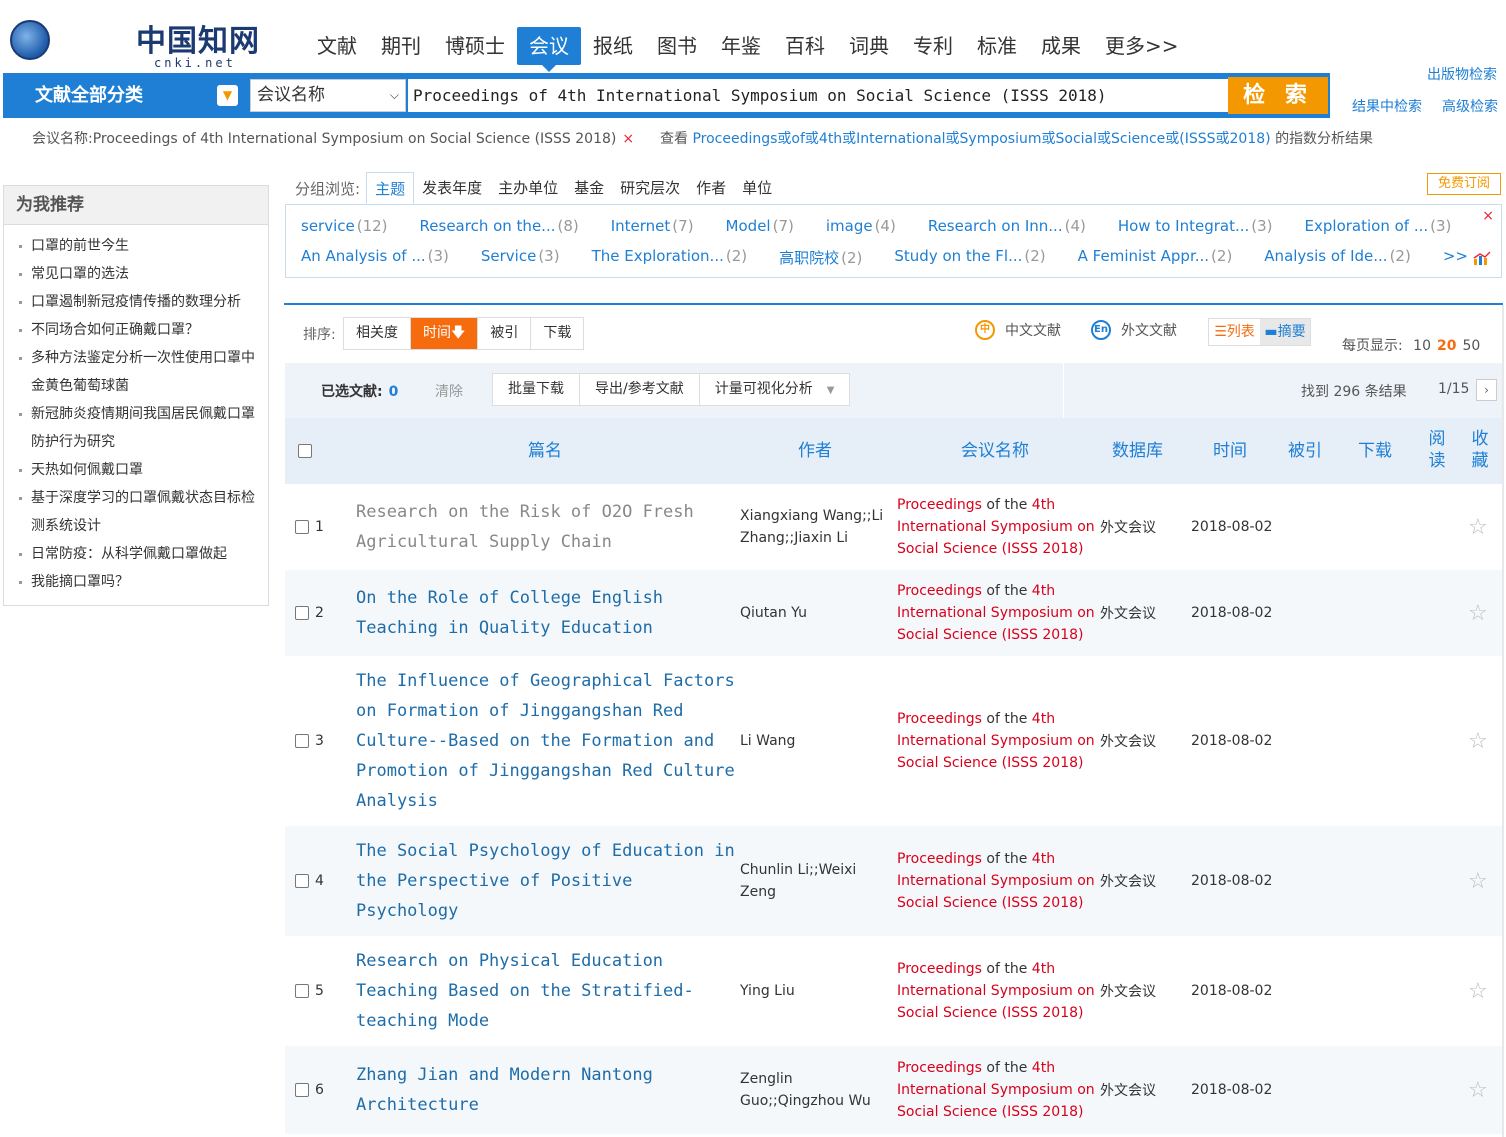  What do you see at coordinates (390, 188) in the screenshot?
I see `group-tab: 主题` at bounding box center [390, 188].